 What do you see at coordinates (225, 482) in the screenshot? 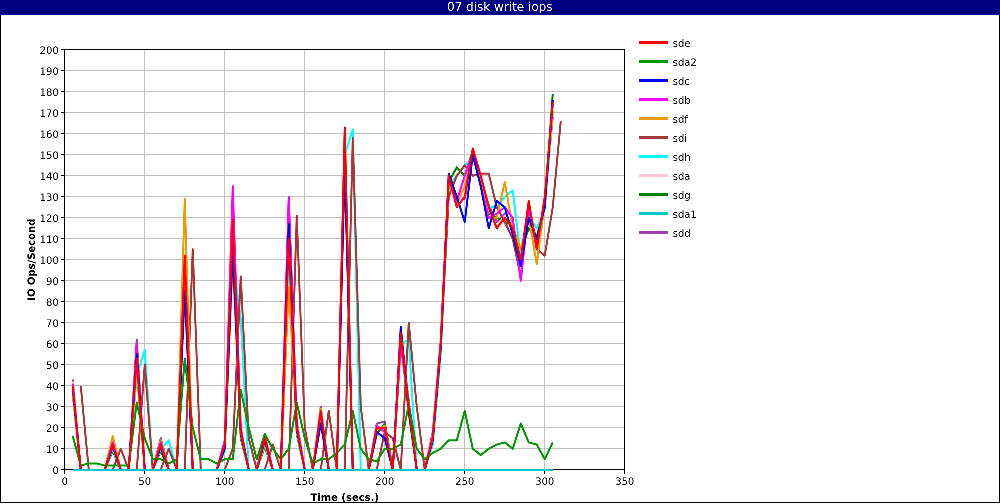
I see `x-tick-label: 100` at bounding box center [225, 482].